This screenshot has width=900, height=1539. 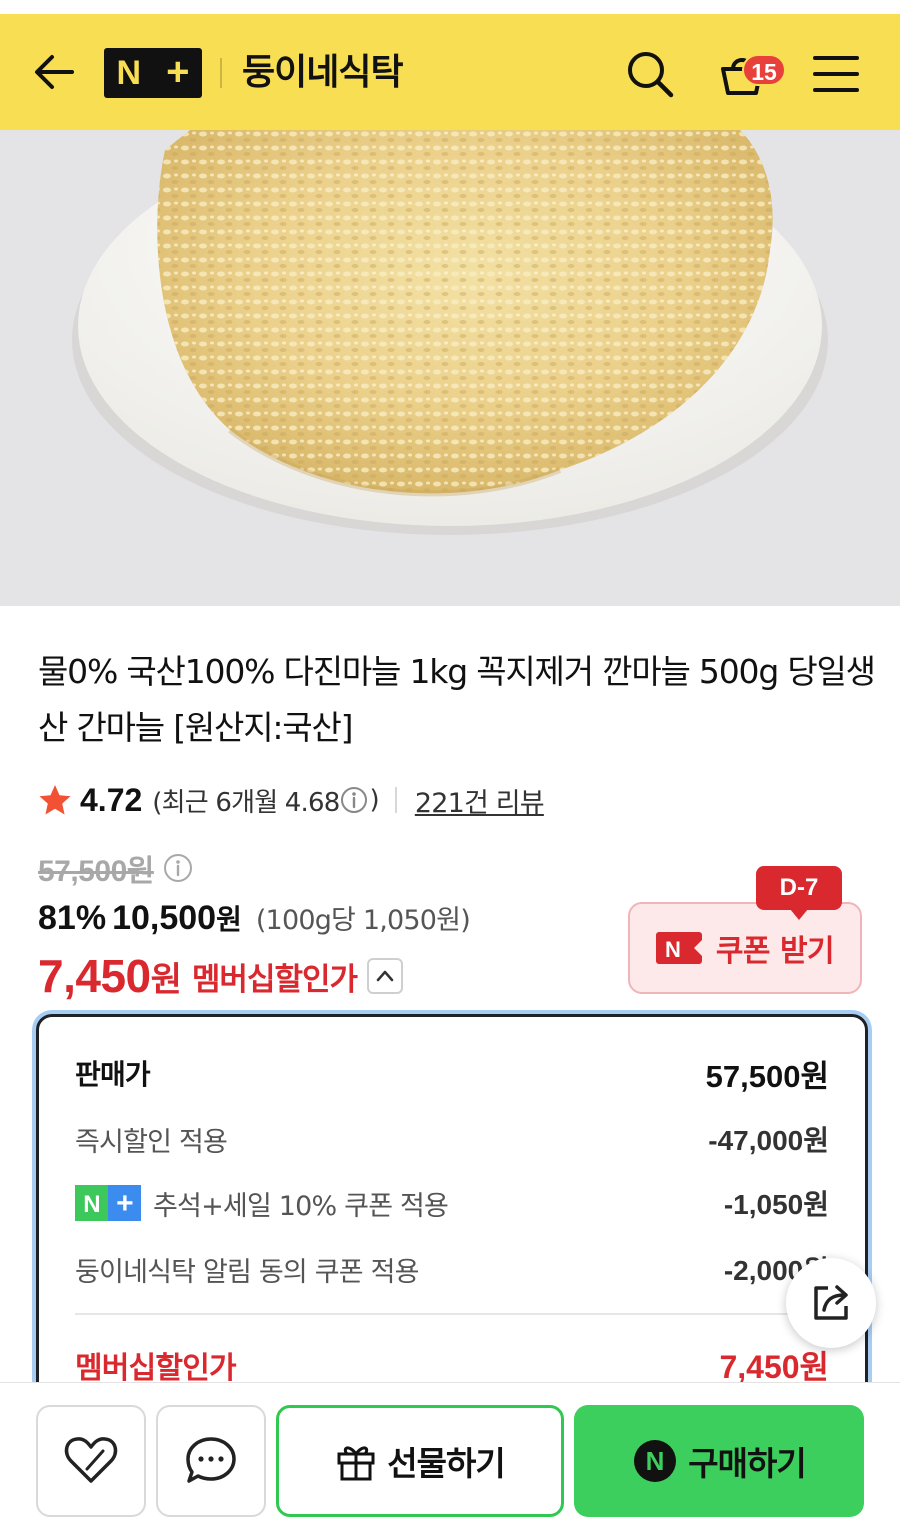 I want to click on naver-coupon-icon: N, so click(x=678, y=948).